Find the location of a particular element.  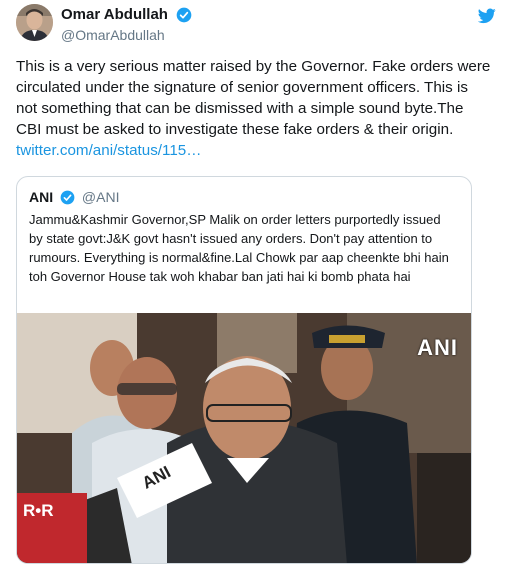

twitter-bird-icon is located at coordinates (487, 16).